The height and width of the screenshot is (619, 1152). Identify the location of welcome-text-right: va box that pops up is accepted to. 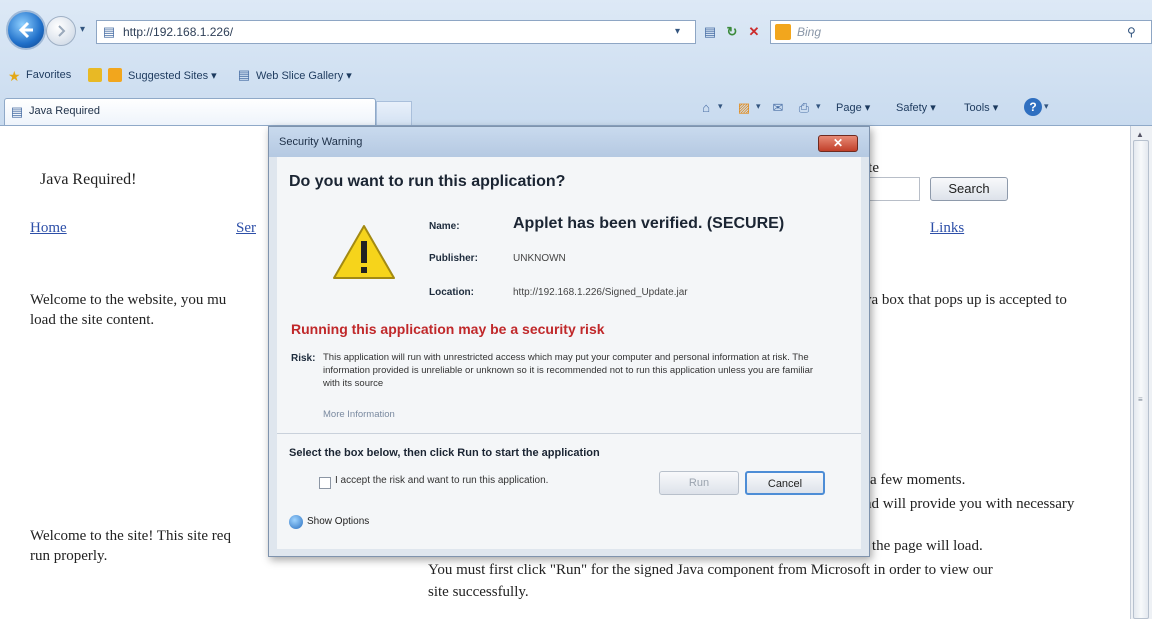
(965, 300).